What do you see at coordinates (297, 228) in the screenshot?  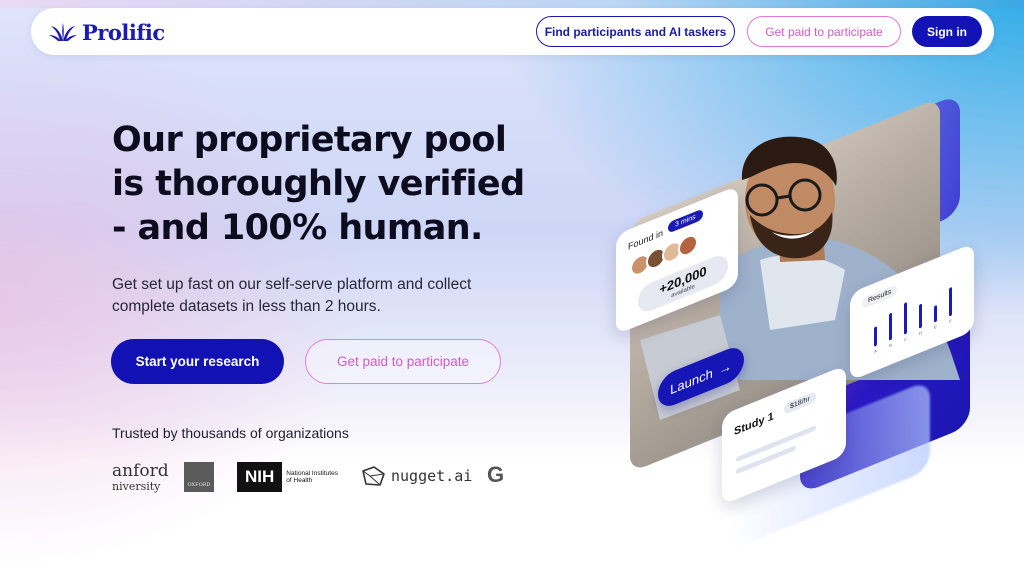 I see `headline-line-3: - and 100% human.` at bounding box center [297, 228].